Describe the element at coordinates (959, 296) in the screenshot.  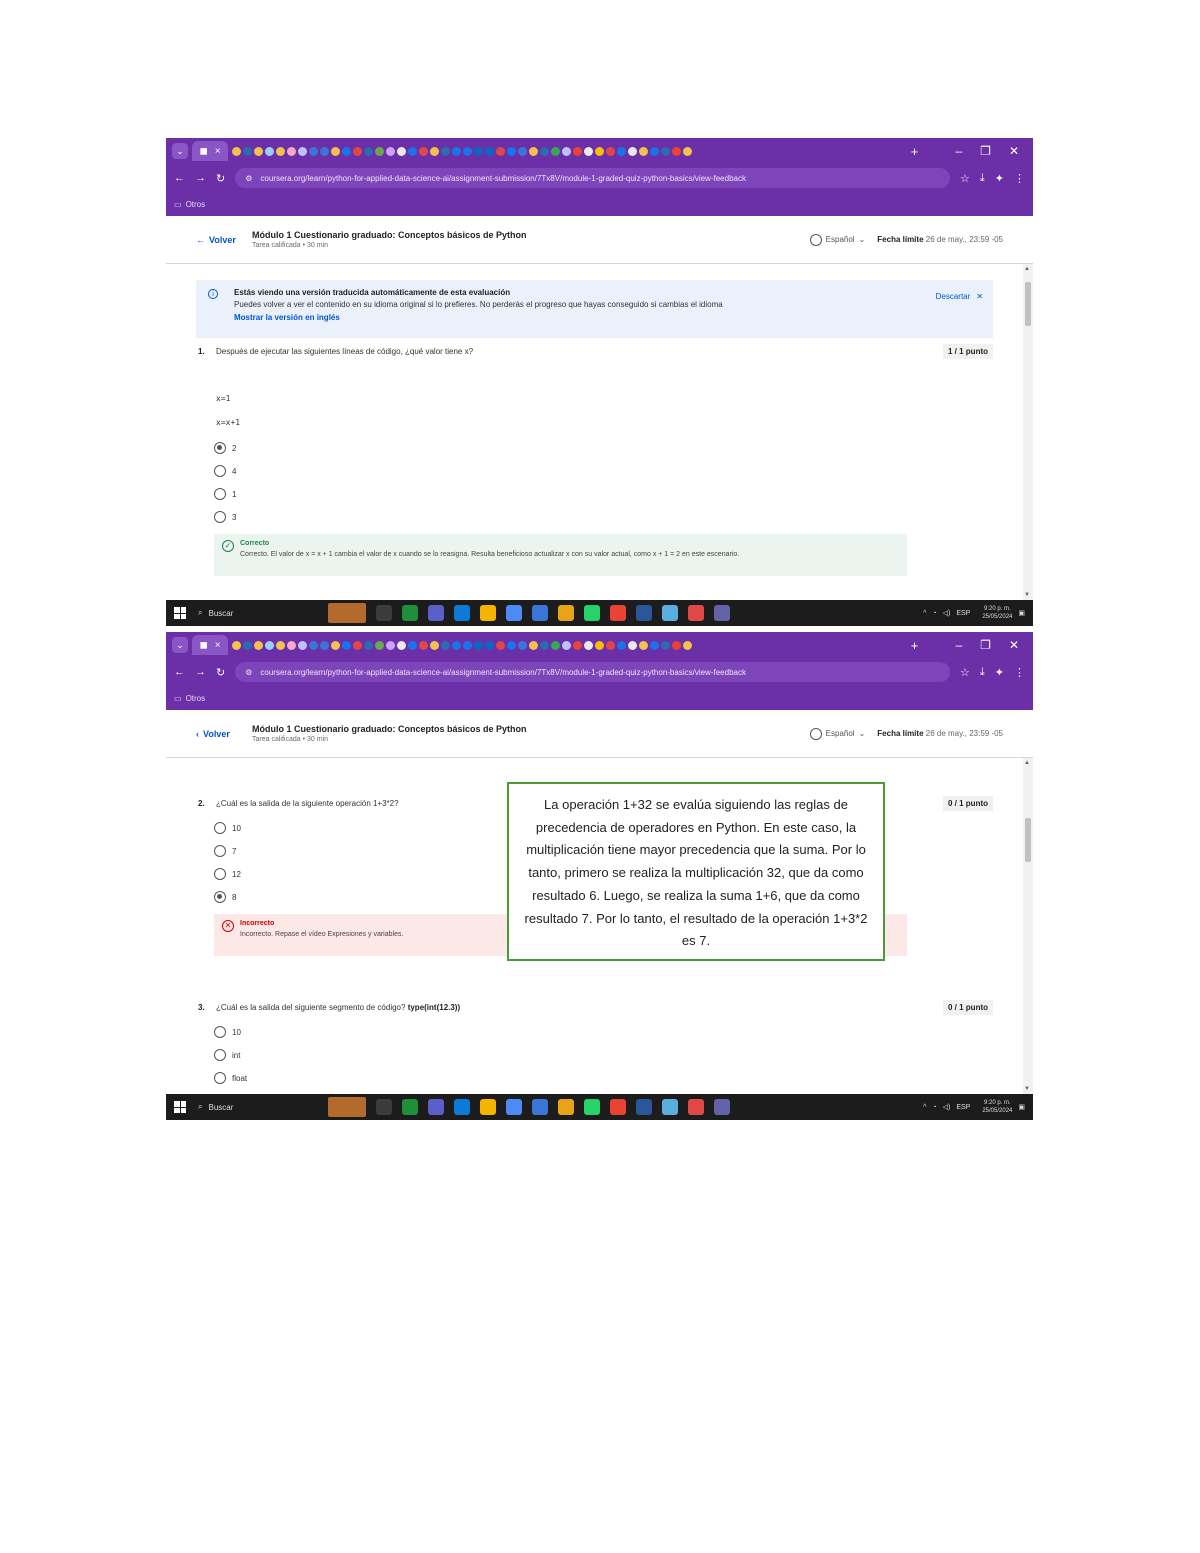
I see `dismiss-button: Descartar ✕` at that location.